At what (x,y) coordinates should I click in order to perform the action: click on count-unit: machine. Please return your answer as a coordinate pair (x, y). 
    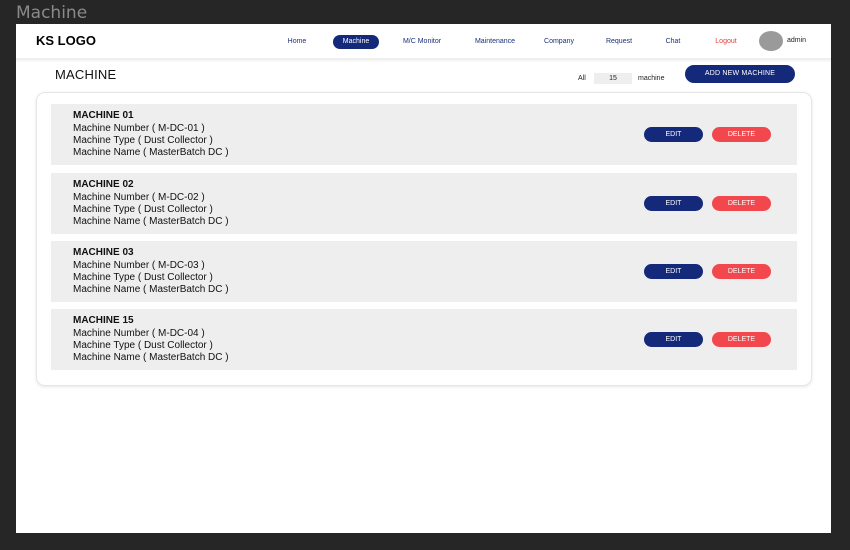
    Looking at the image, I should click on (651, 78).